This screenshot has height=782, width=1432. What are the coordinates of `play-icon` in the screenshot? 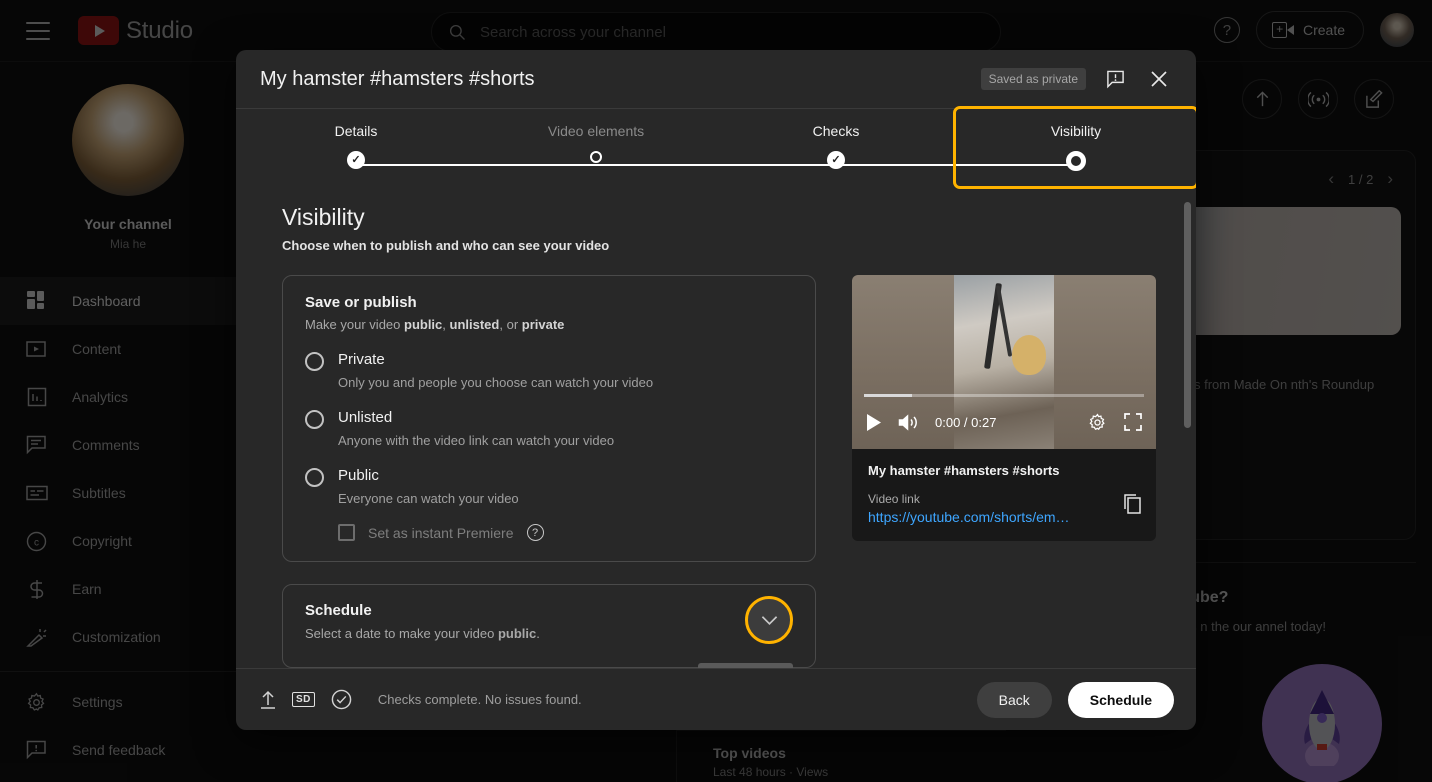 It's located at (873, 422).